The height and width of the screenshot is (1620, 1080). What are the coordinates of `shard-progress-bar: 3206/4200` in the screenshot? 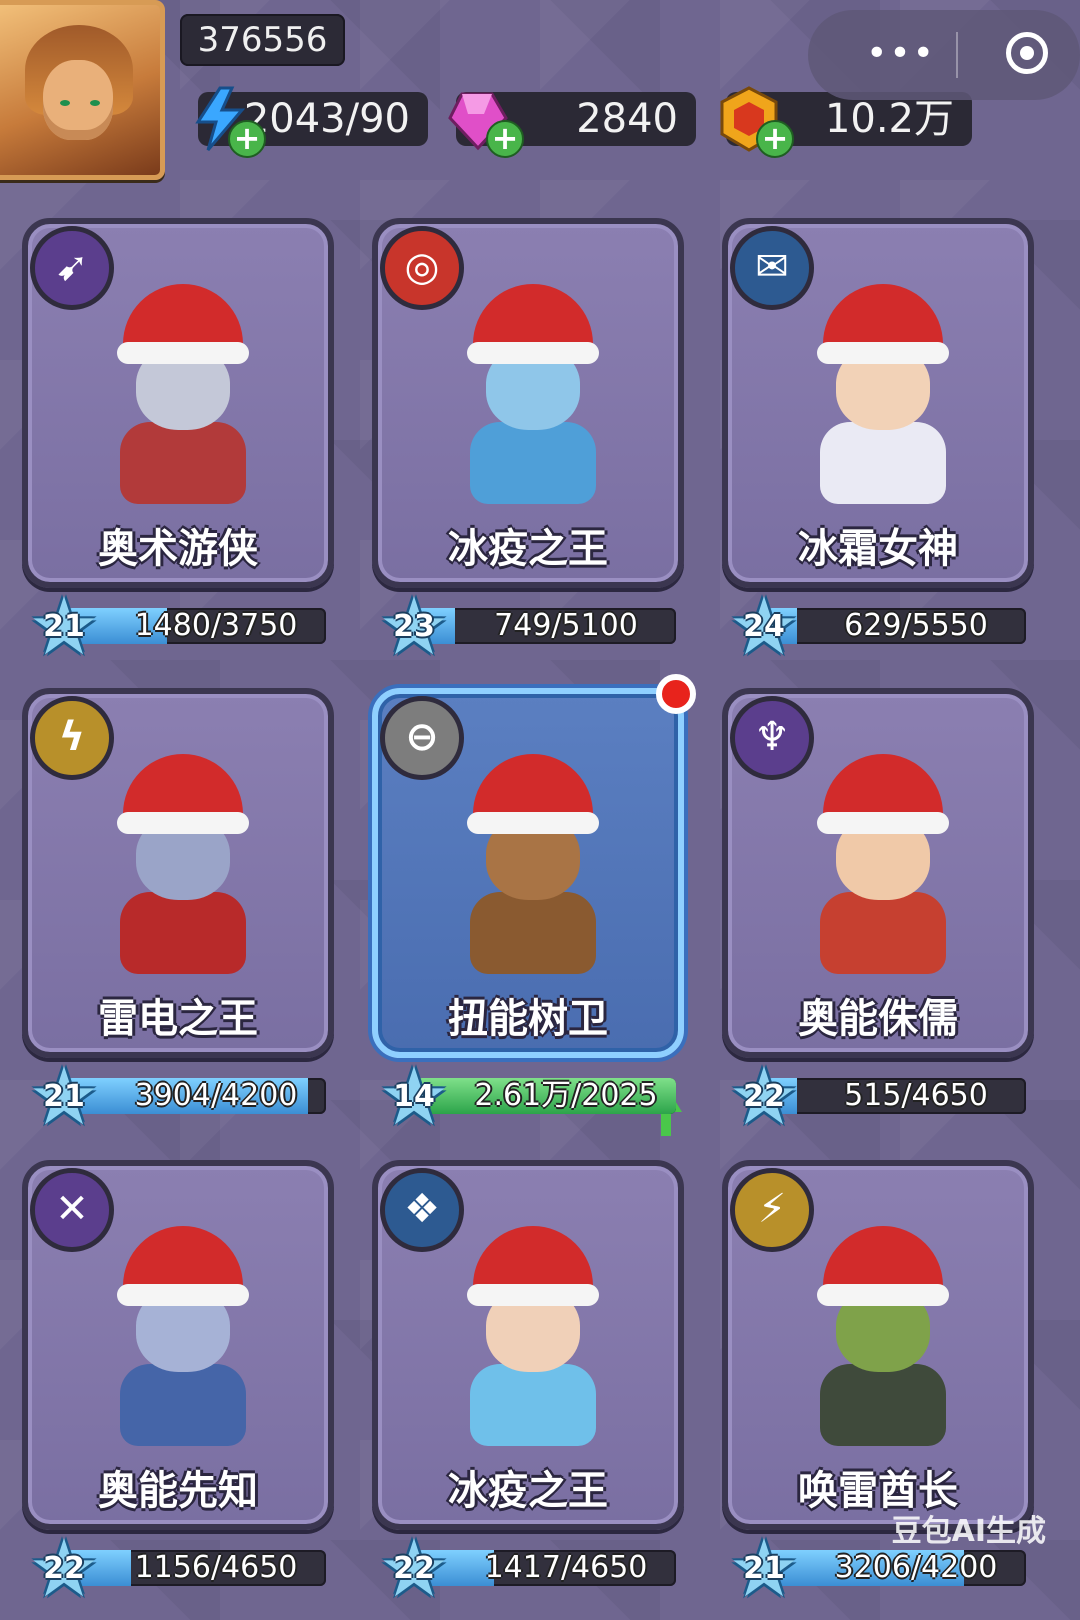 It's located at (896, 1568).